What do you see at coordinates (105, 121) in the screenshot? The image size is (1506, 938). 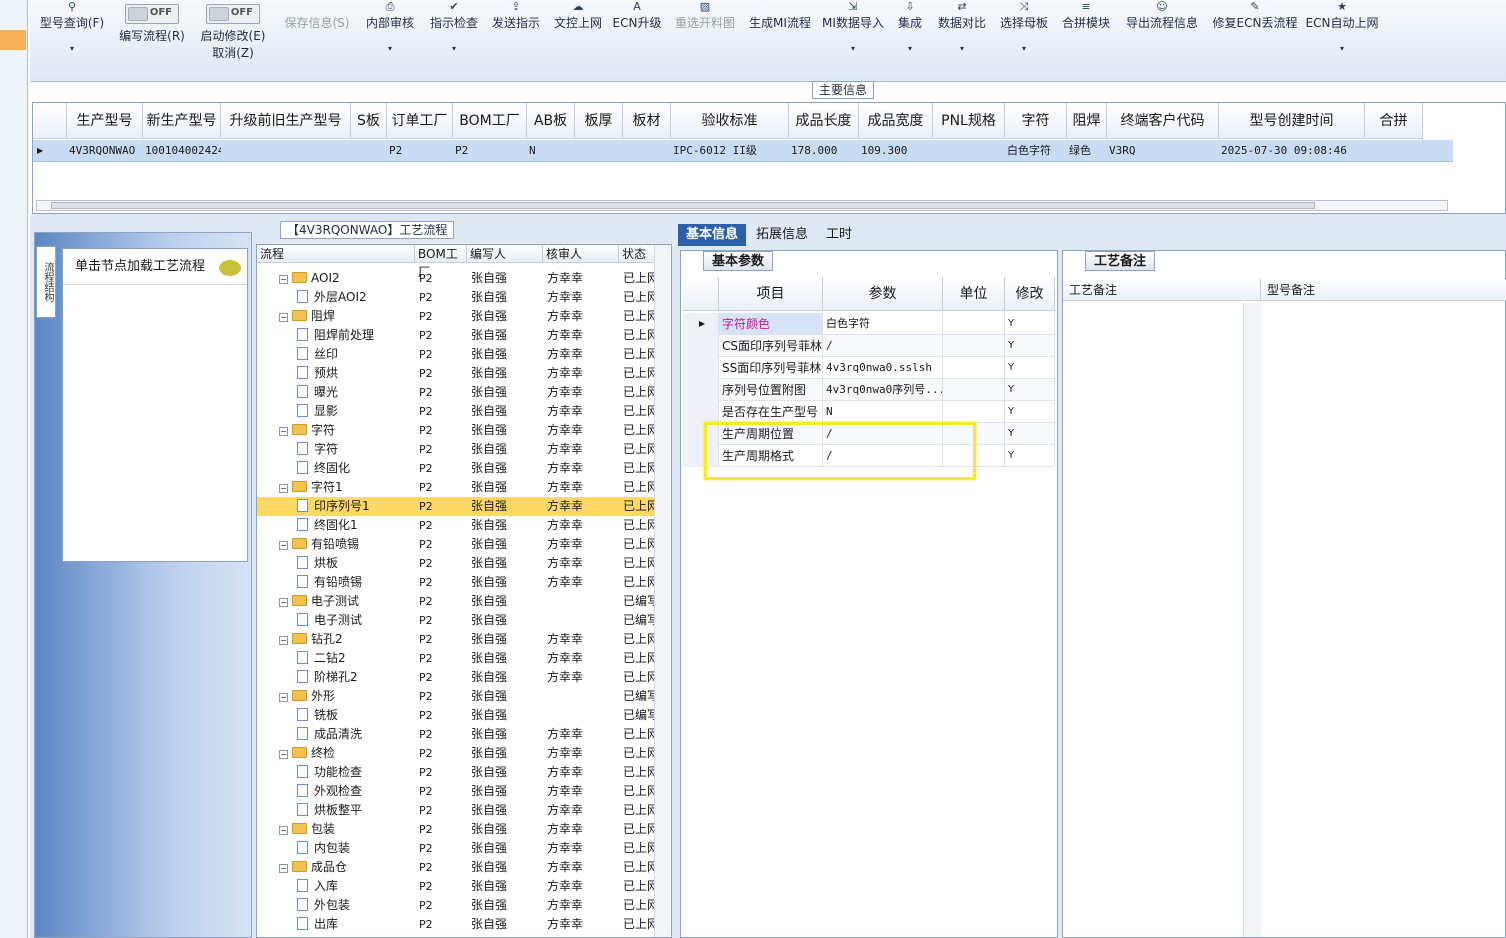 I see `column-header: 生产型号` at bounding box center [105, 121].